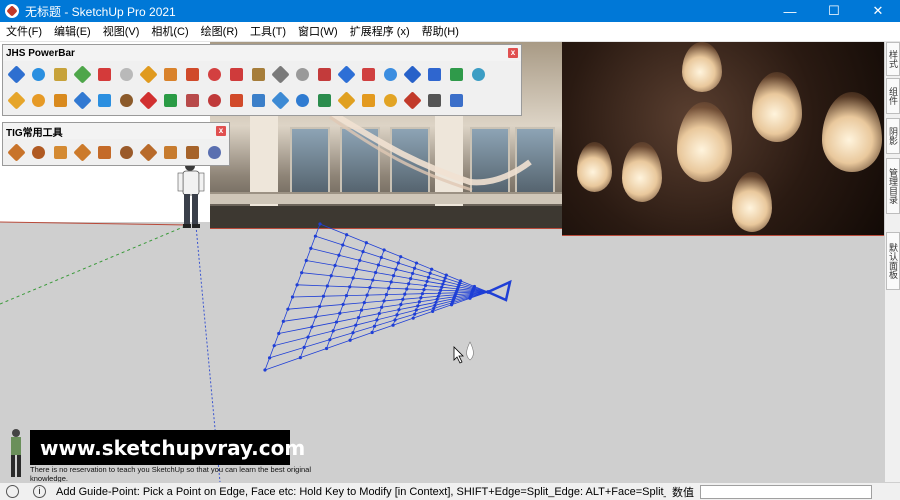 Image resolution: width=900 pixels, height=500 pixels. Describe the element at coordinates (268, 32) in the screenshot. I see `menu-tools: 工具(T)` at that location.